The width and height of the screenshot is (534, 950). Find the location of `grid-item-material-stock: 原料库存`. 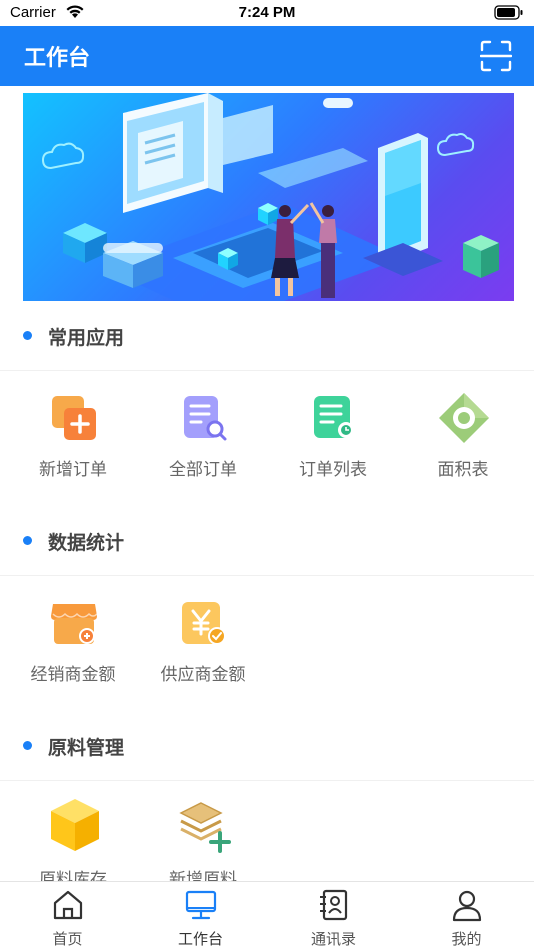

grid-item-material-stock: 原料库存 is located at coordinates (73, 832).